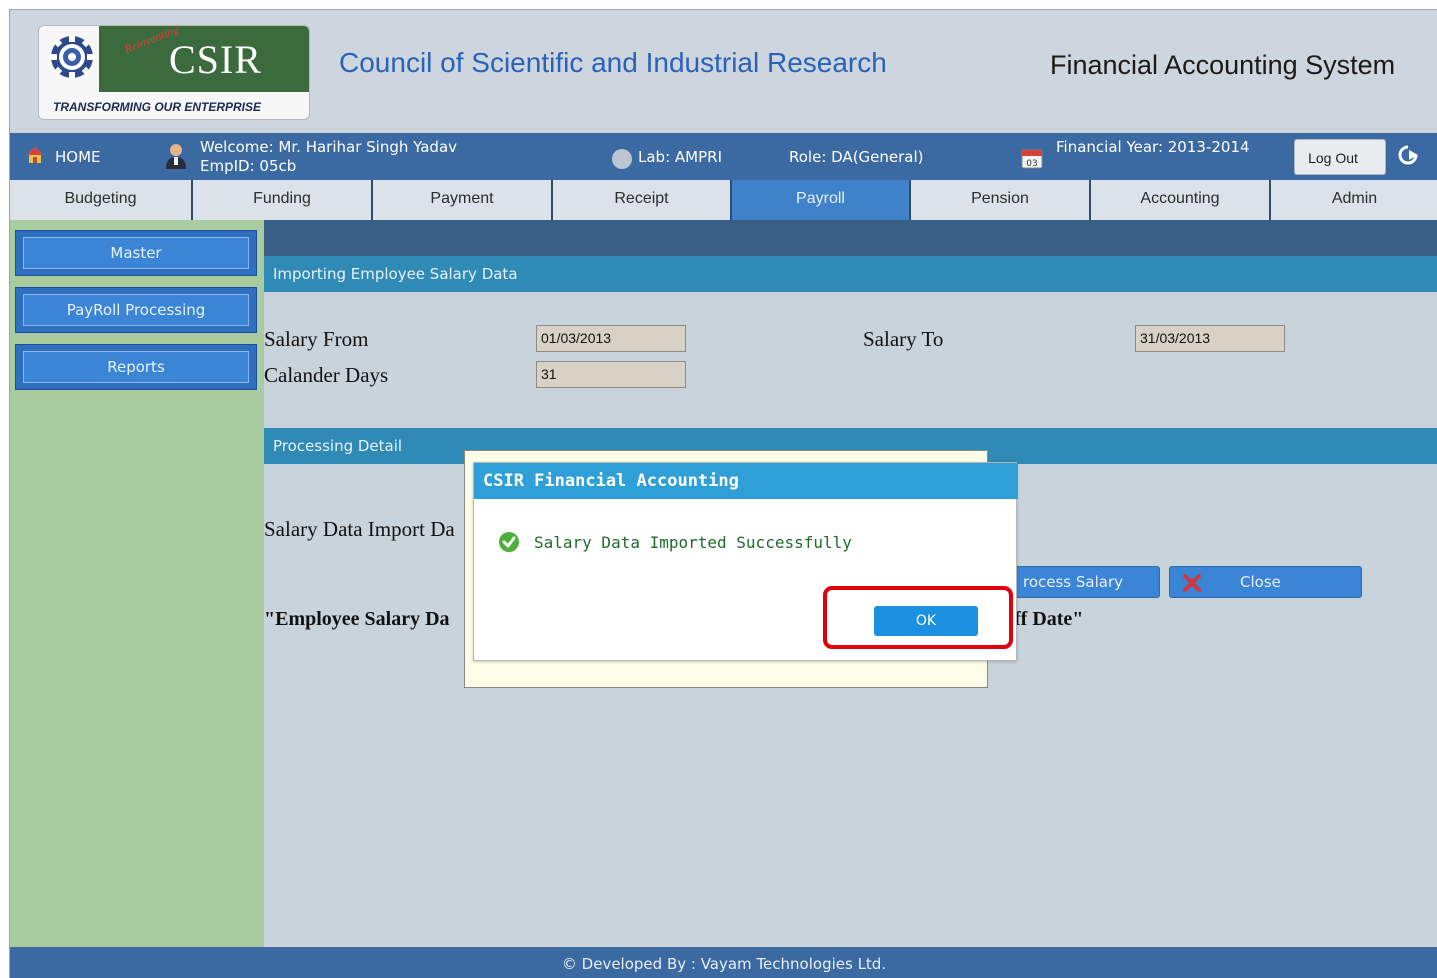  What do you see at coordinates (611, 374) in the screenshot?
I see `calendar-days-field: 31` at bounding box center [611, 374].